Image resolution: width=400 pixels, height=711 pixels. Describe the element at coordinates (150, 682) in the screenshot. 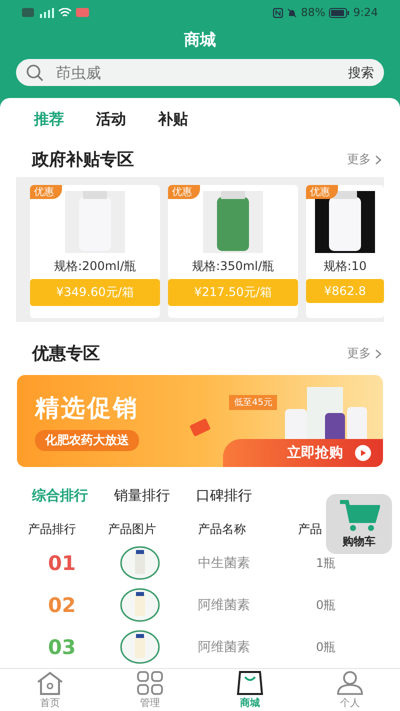

I see `grid-icon` at that location.